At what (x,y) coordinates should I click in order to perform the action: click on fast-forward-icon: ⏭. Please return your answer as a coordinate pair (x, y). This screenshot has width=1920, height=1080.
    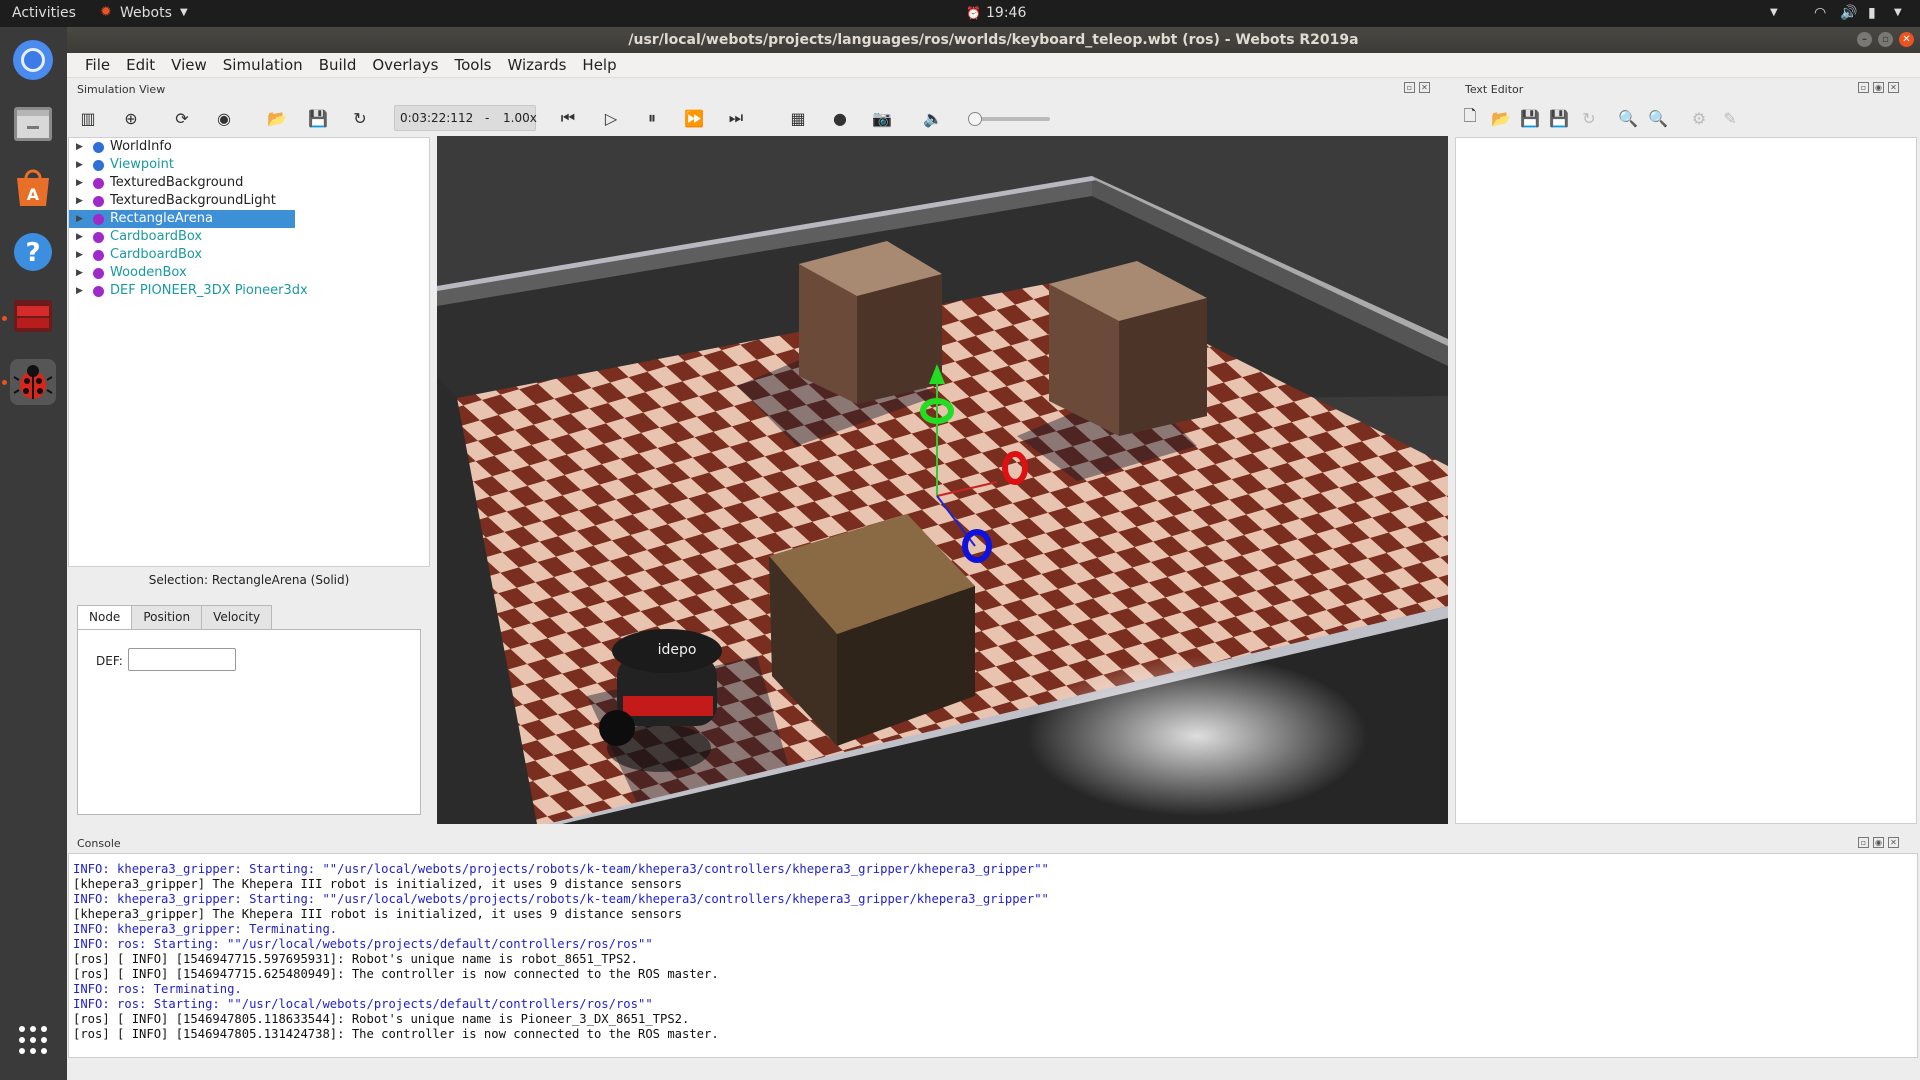
    Looking at the image, I should click on (736, 118).